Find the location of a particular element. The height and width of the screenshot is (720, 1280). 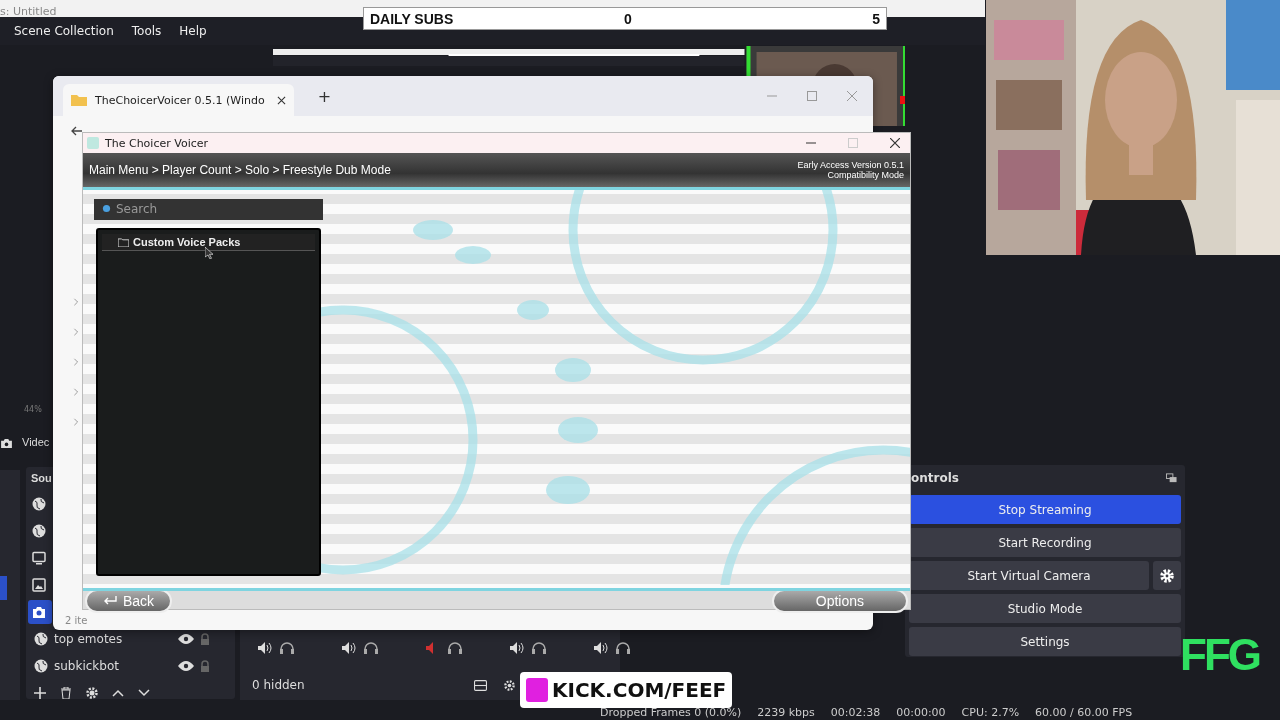

status-text: 00:02:38 is located at coordinates (855, 712).